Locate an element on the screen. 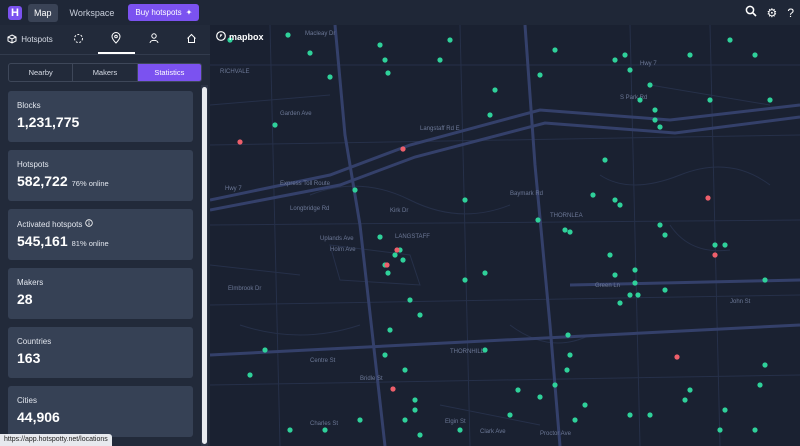 This screenshot has width=800, height=446. info-icon is located at coordinates (89, 224).